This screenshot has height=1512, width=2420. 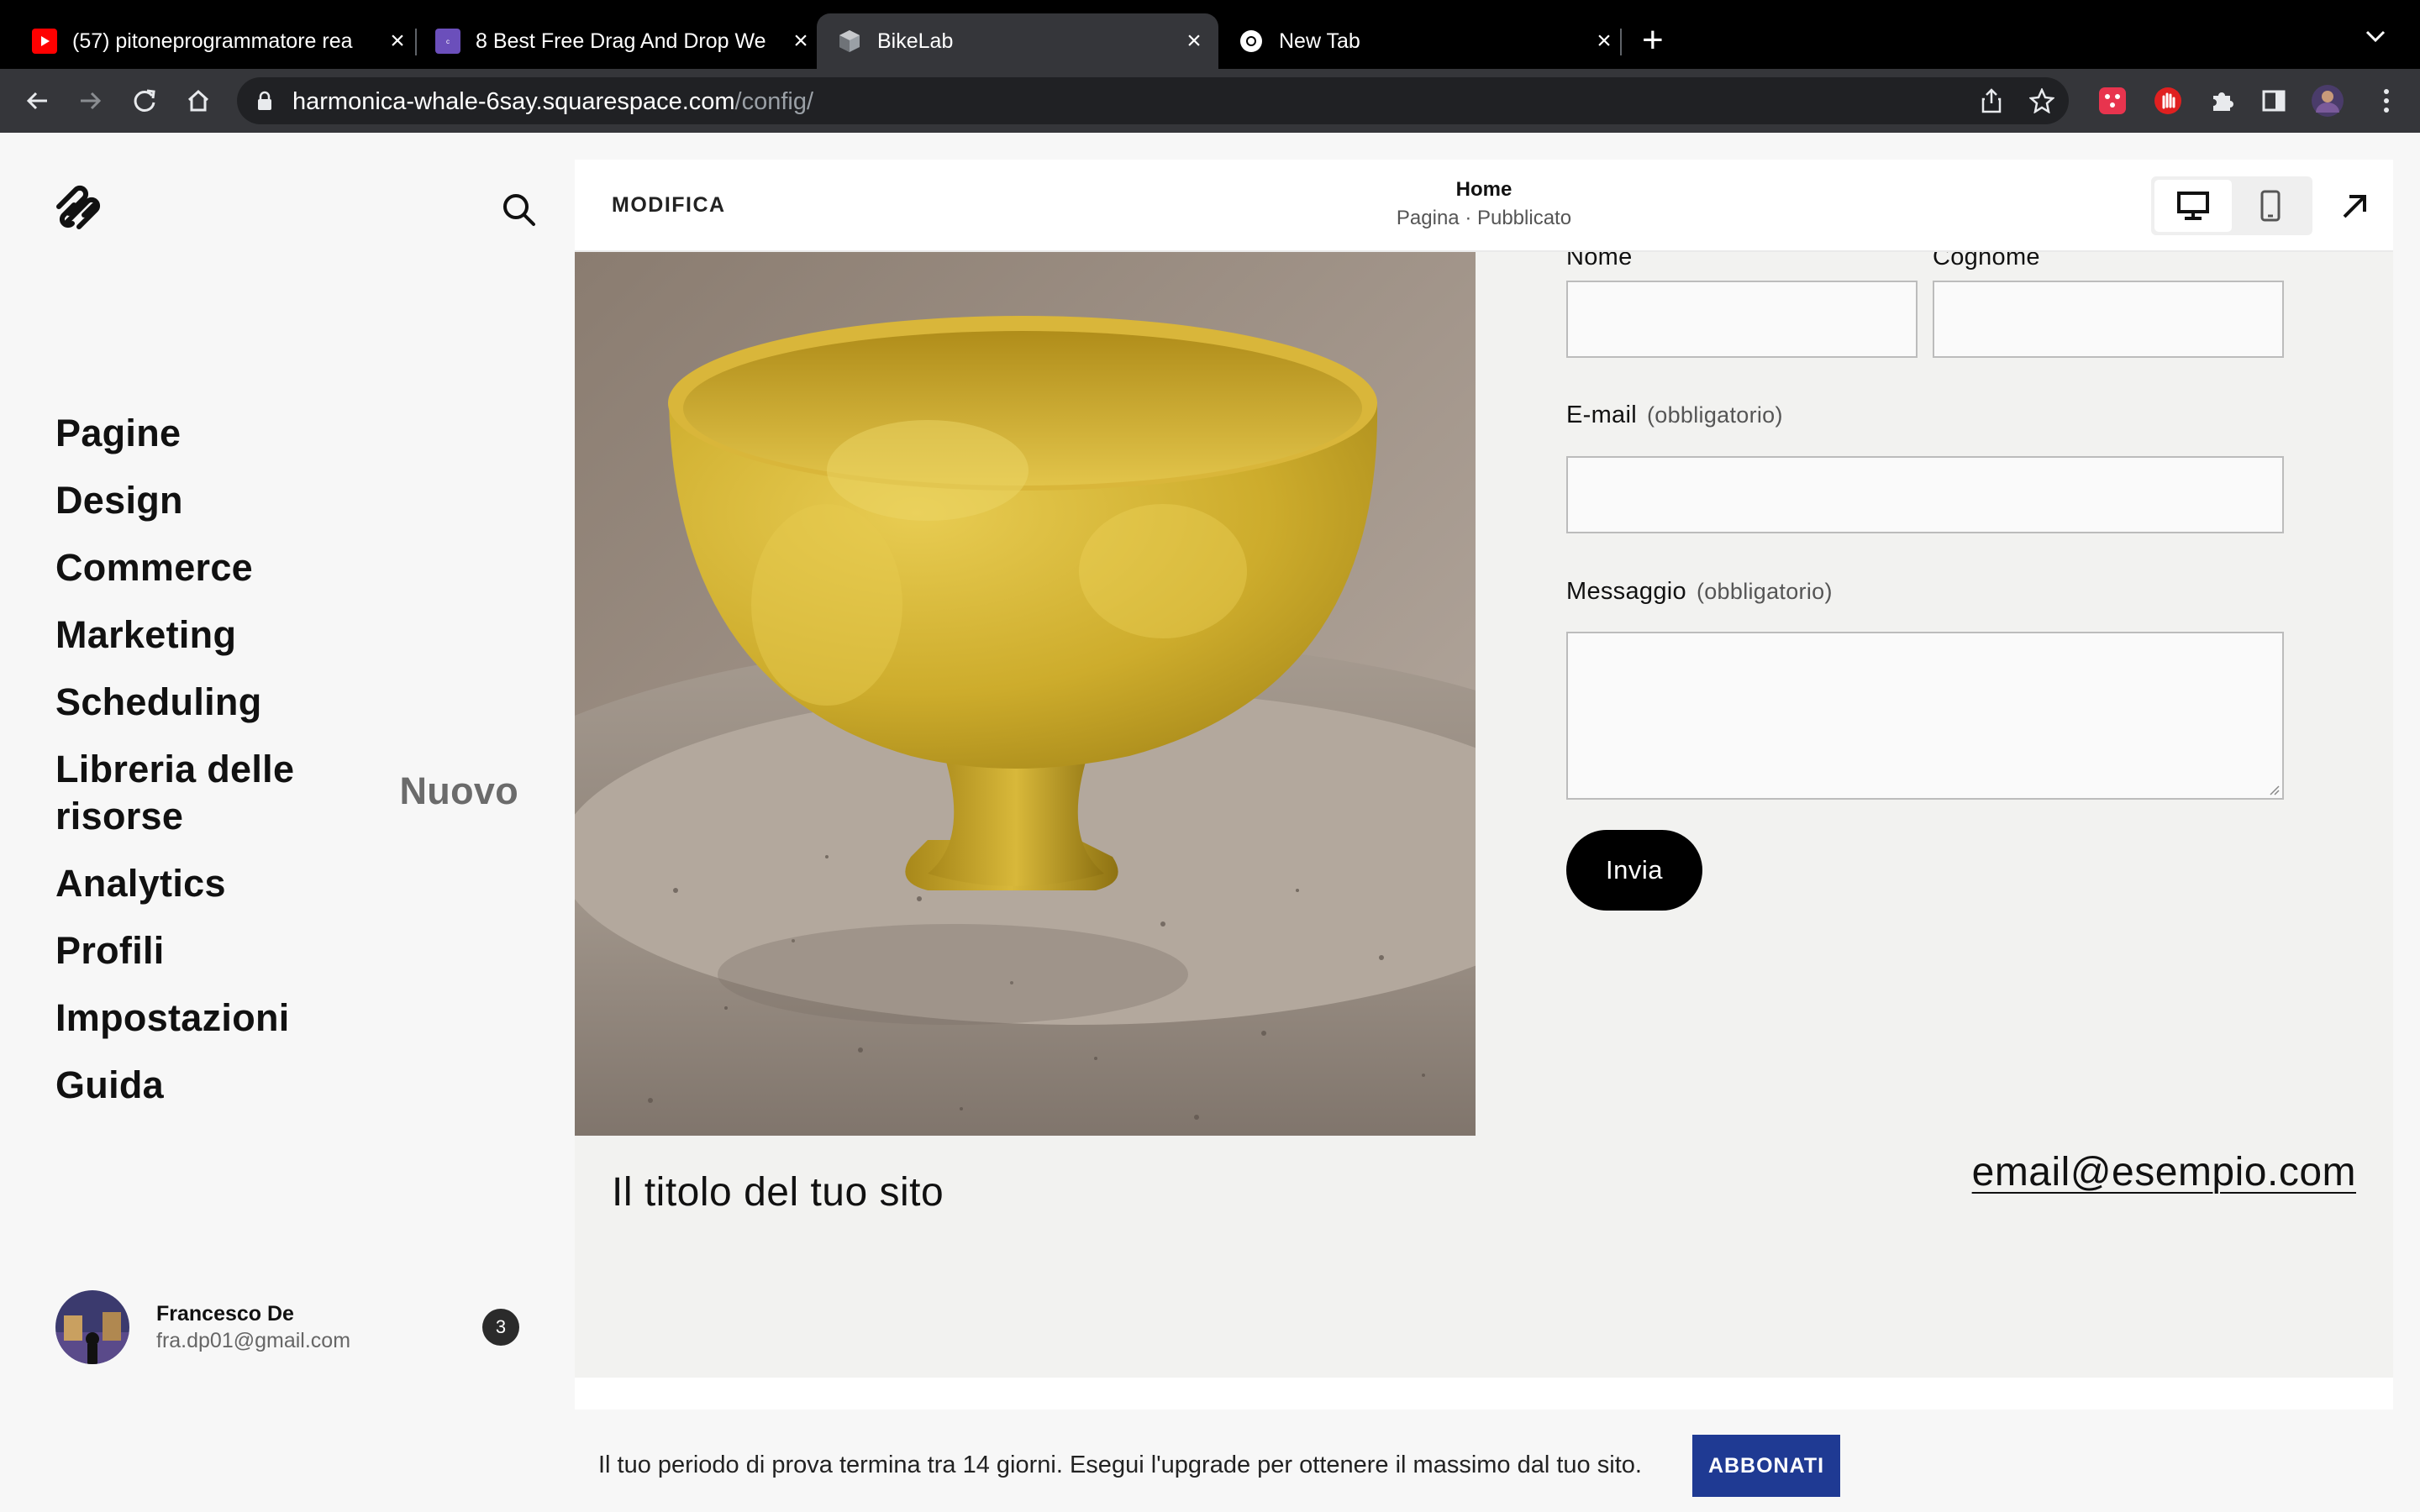 I want to click on browser-tab: New Tab ×, so click(x=1428, y=41).